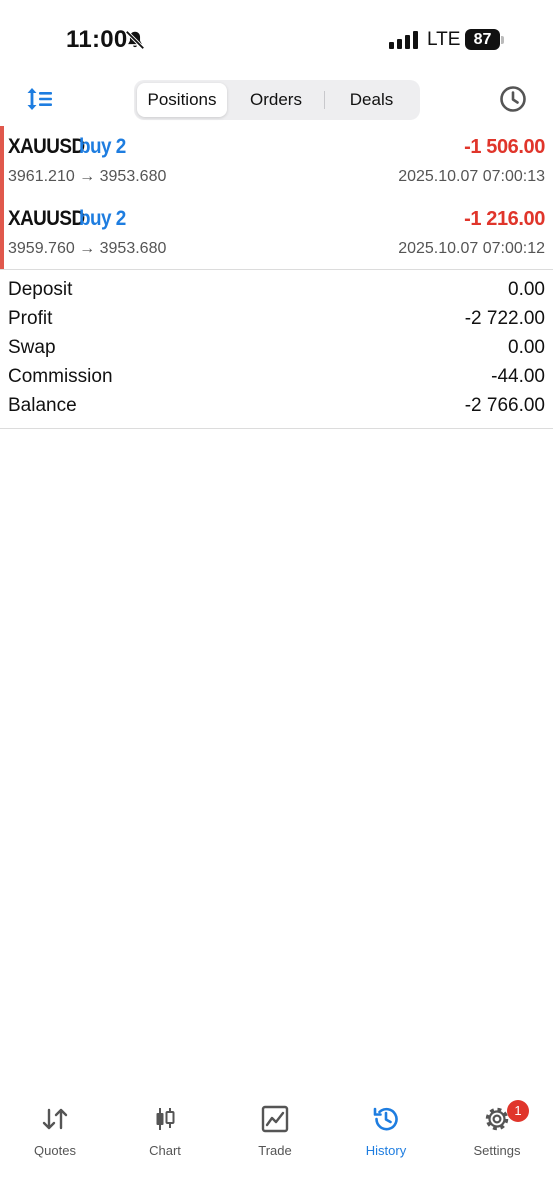 This screenshot has height=1200, width=553. Describe the element at coordinates (42, 405) in the screenshot. I see `summary-label: Balance` at that location.